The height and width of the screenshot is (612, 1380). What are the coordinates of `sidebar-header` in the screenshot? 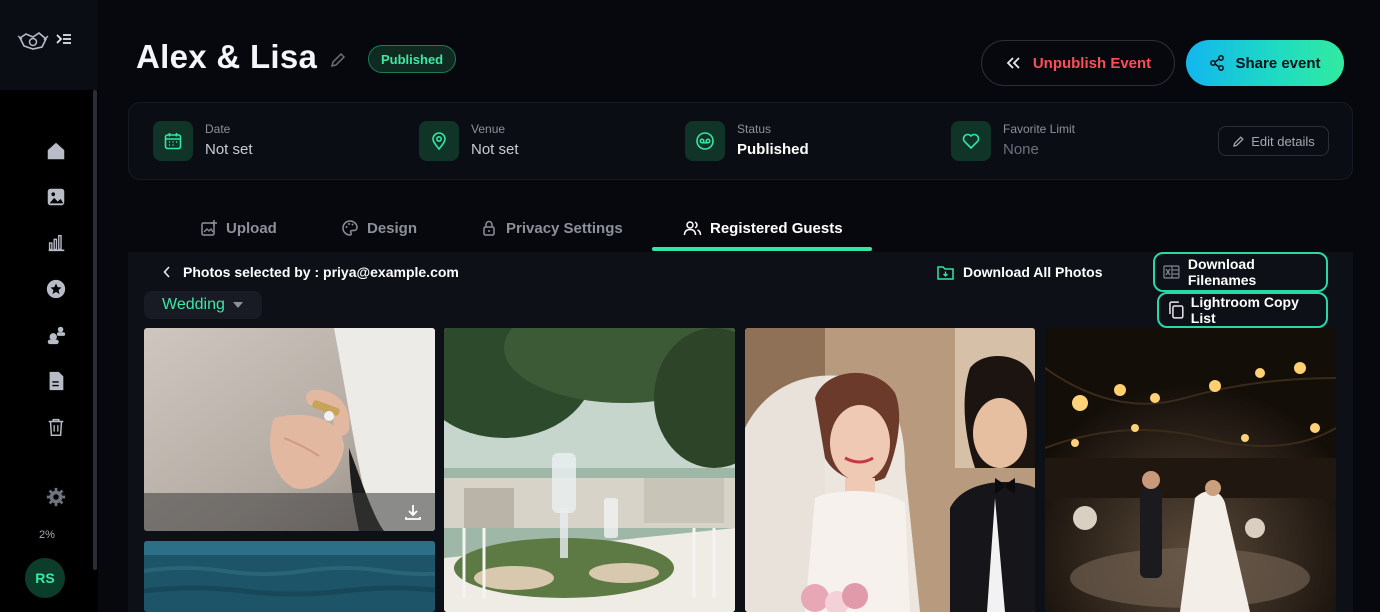 It's located at (49, 45).